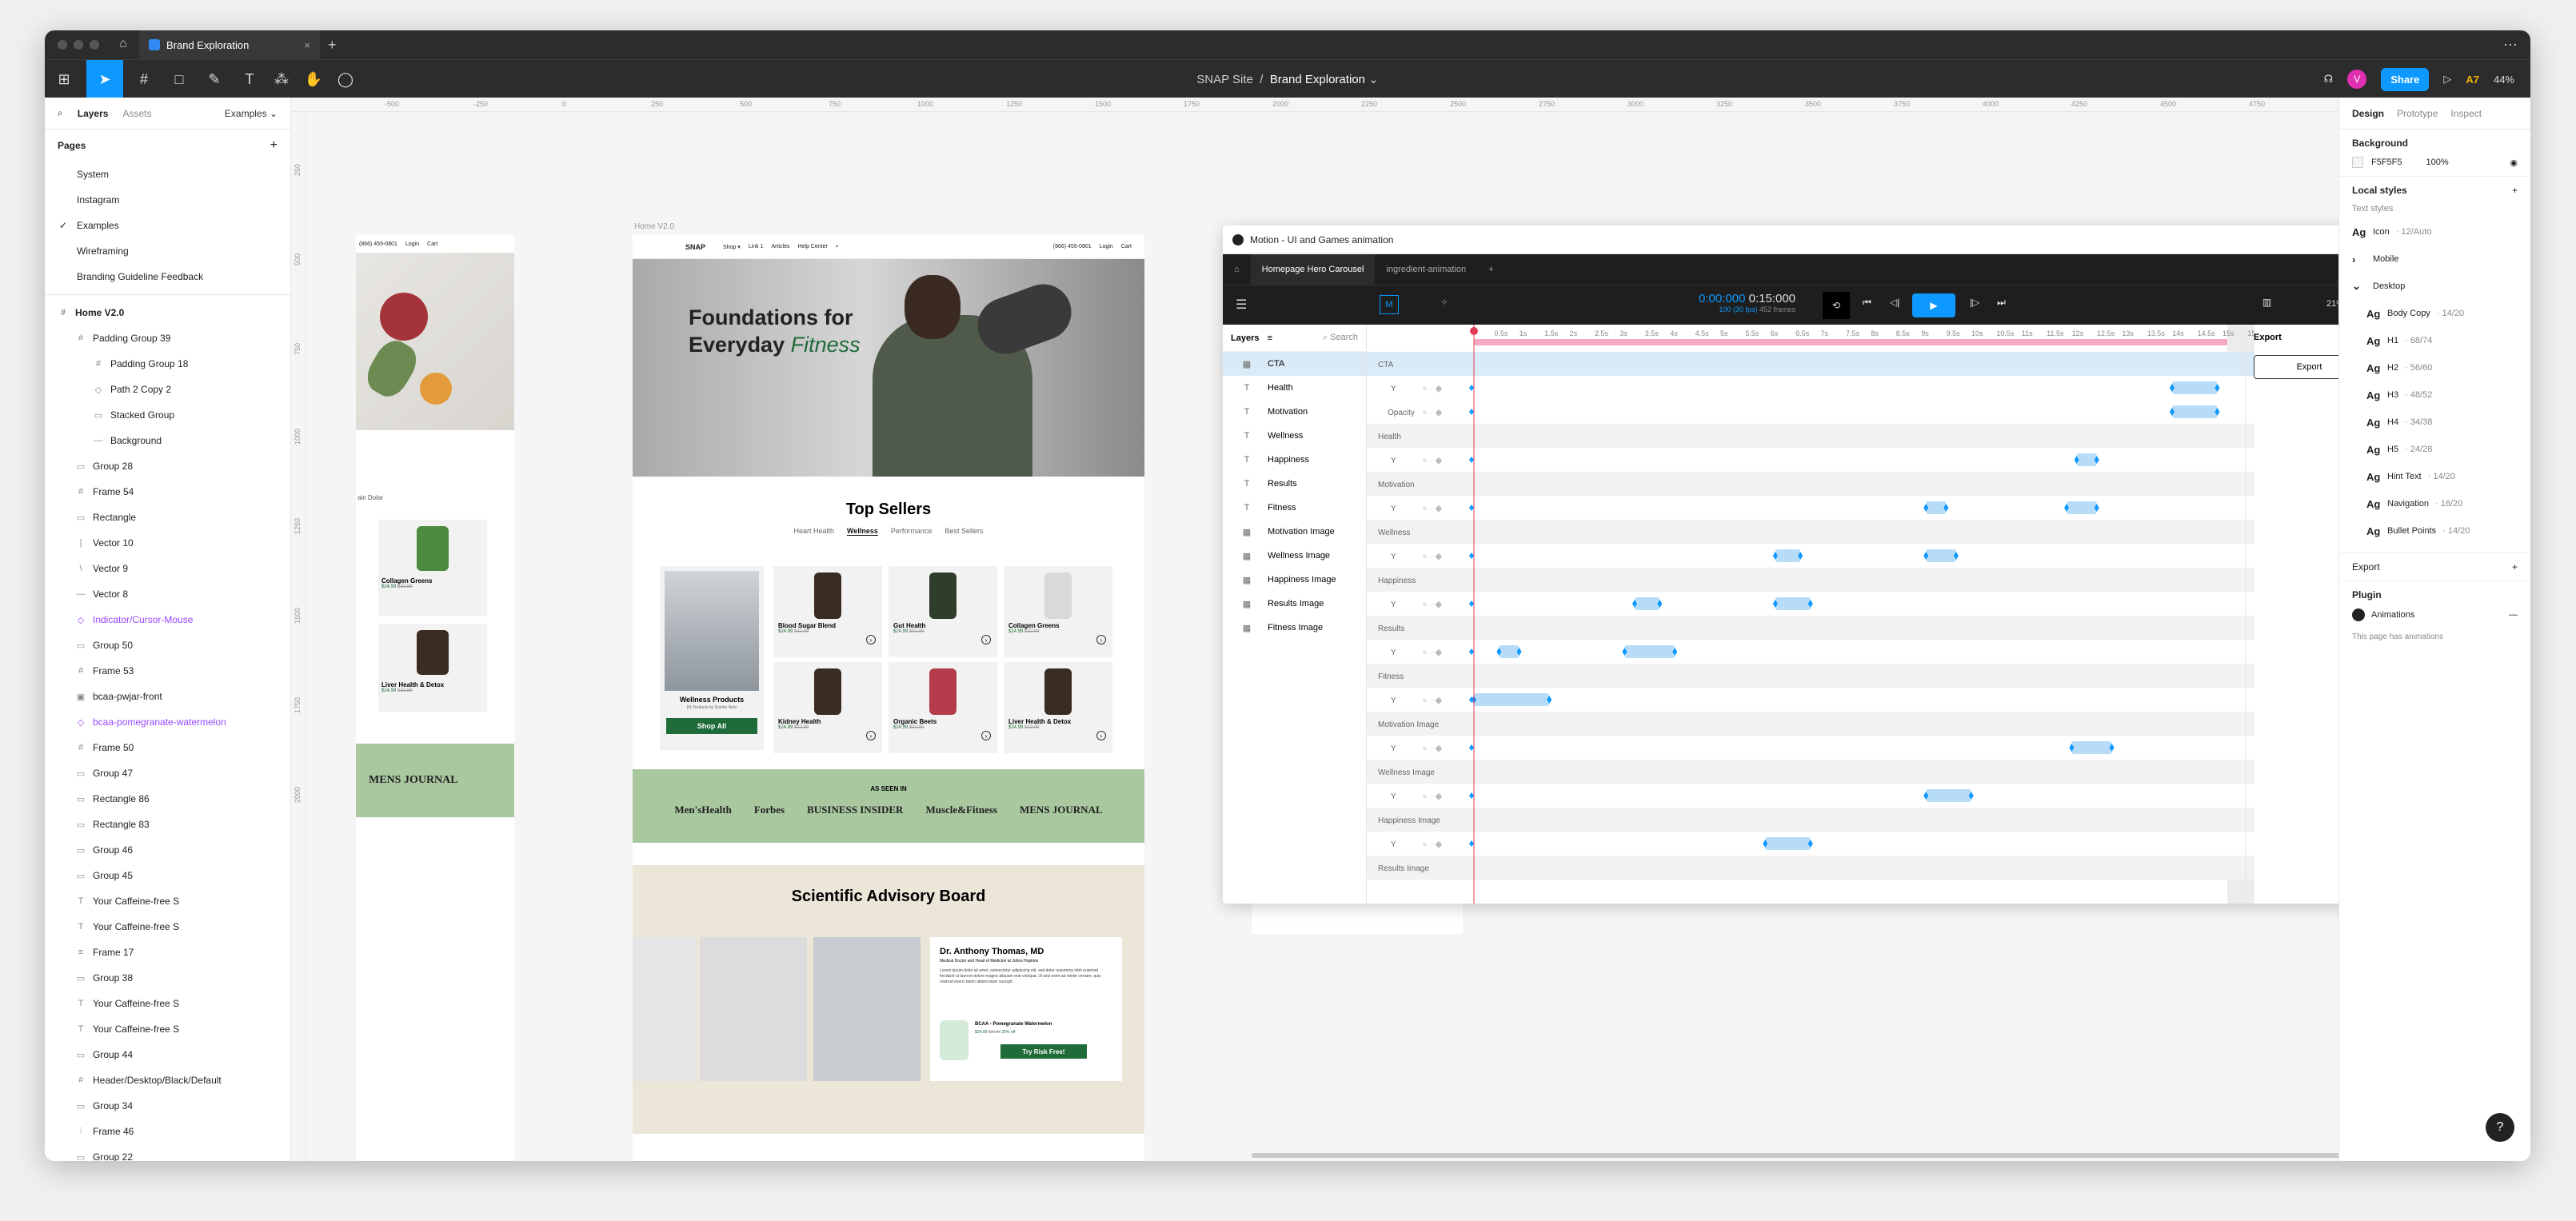  What do you see at coordinates (1313, 269) in the screenshot?
I see `tab-homepage-hero: Homepage Hero Carousel` at bounding box center [1313, 269].